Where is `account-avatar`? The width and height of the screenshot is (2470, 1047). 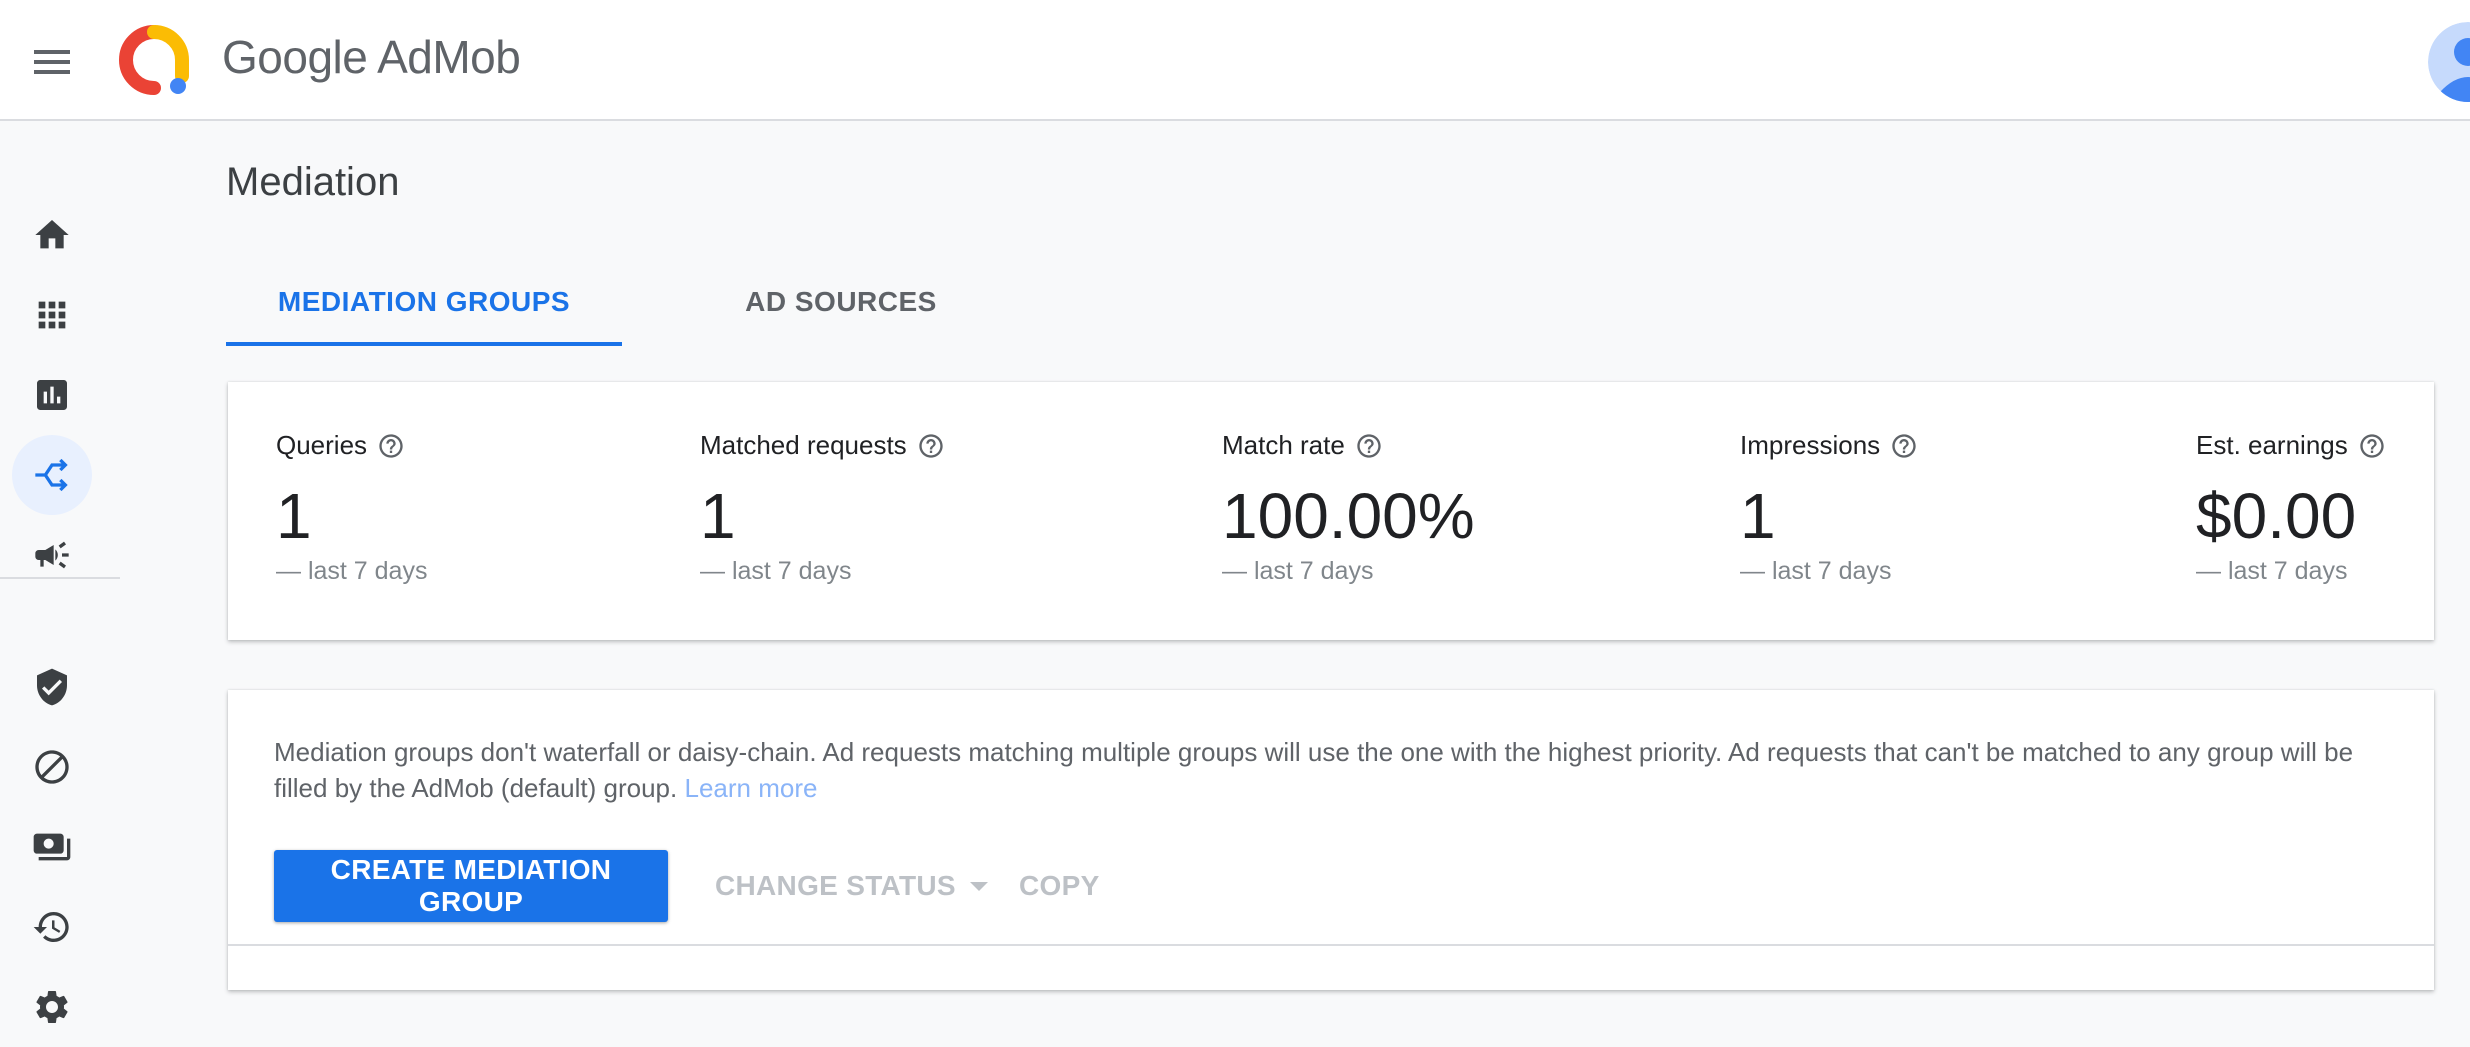 account-avatar is located at coordinates (2449, 62).